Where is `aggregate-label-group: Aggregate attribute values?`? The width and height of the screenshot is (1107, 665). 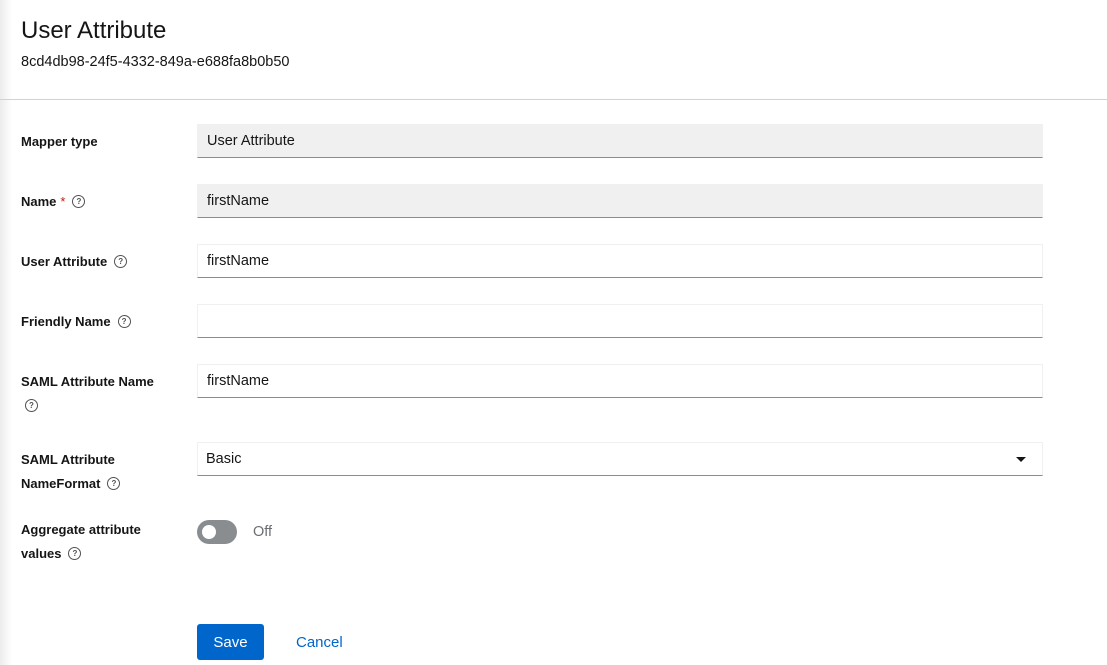
aggregate-label-group: Aggregate attribute values? is located at coordinates (101, 542).